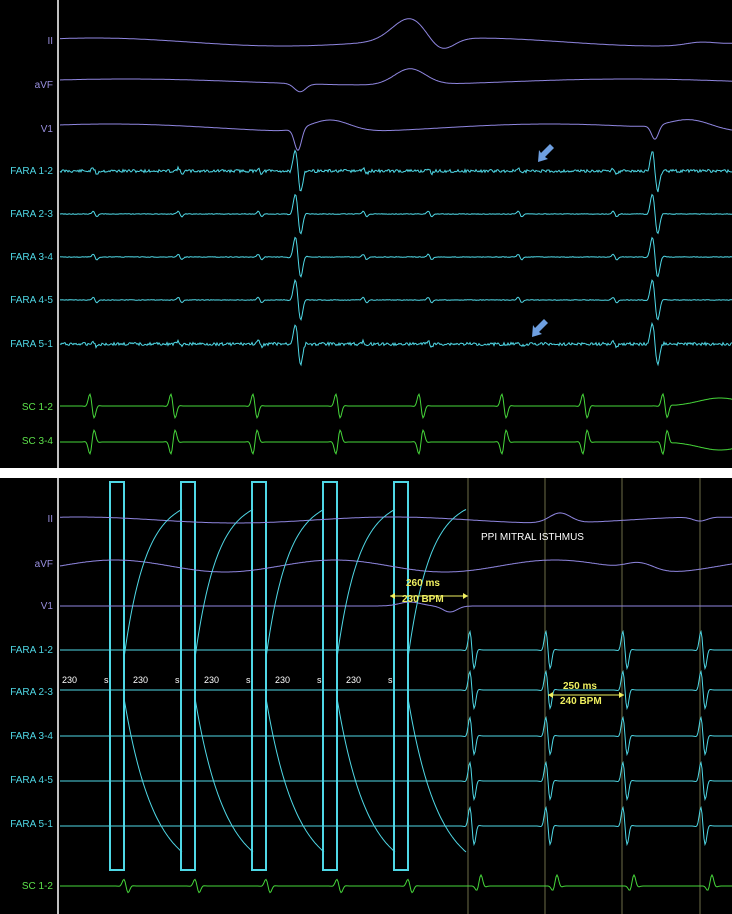 The width and height of the screenshot is (732, 914). What do you see at coordinates (423, 599) in the screenshot?
I see `measurement-bpm: 230 BPM` at bounding box center [423, 599].